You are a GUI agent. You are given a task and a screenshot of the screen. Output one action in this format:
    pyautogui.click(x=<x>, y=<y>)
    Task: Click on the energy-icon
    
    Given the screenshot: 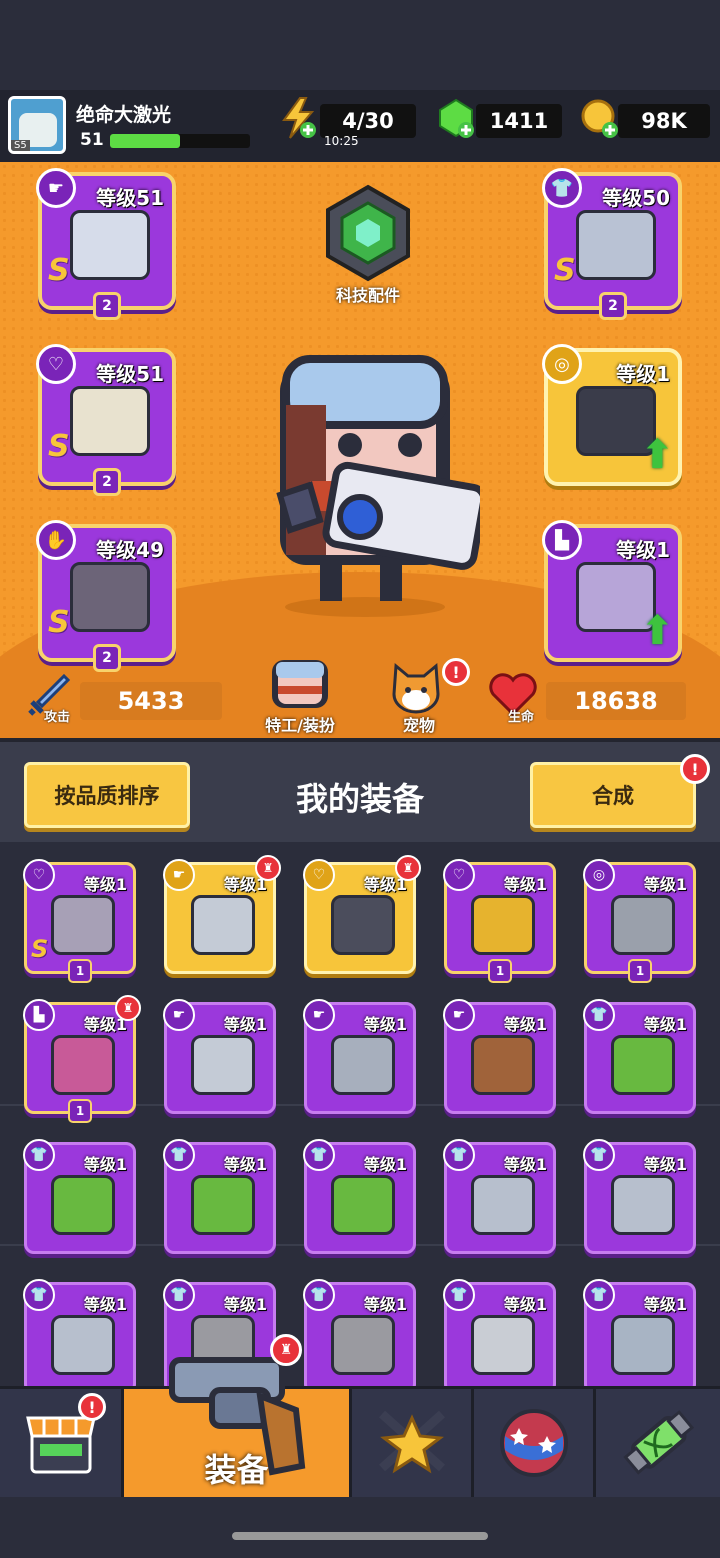 What is the action you would take?
    pyautogui.click(x=298, y=118)
    